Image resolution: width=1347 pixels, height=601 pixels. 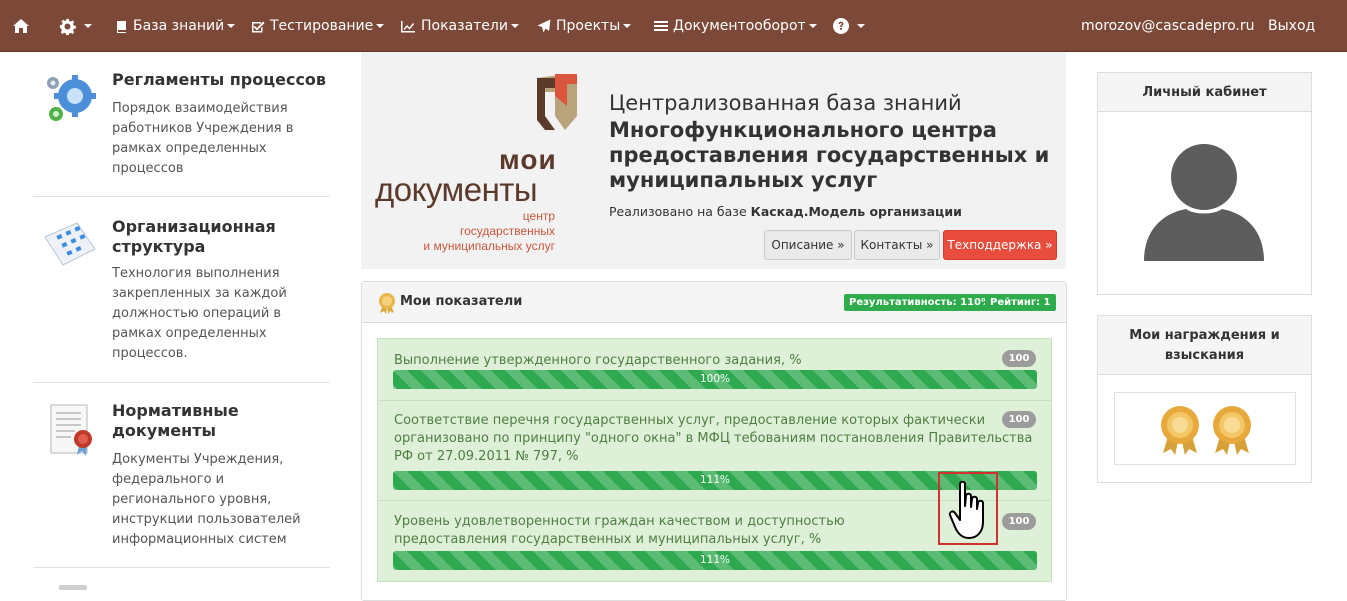 What do you see at coordinates (588, 26) in the screenshot?
I see `nav-projects-label: Проекты` at bounding box center [588, 26].